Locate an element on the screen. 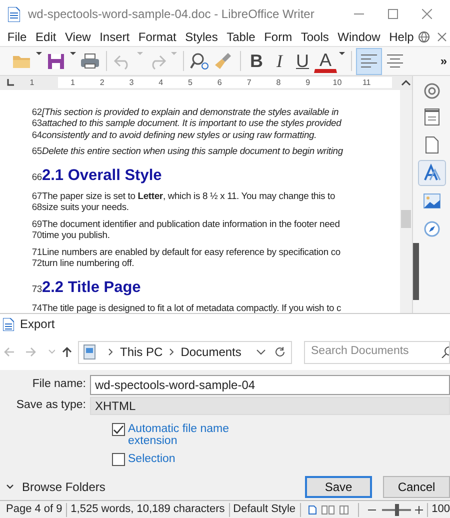 The width and height of the screenshot is (450, 518). menu-item: Edit is located at coordinates (46, 37).